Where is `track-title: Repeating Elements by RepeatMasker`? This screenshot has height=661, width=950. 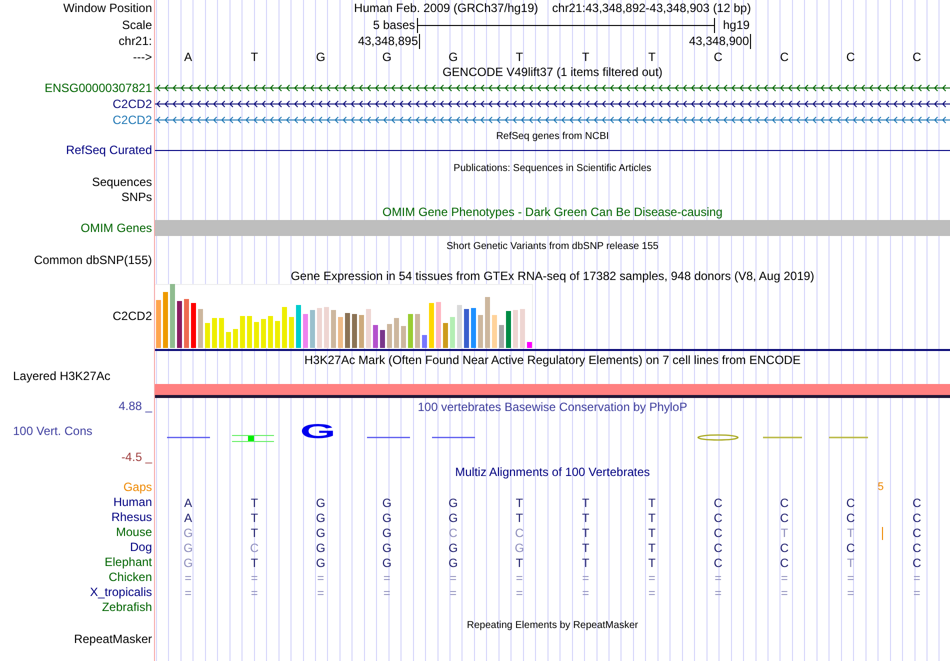 track-title: Repeating Elements by RepeatMasker is located at coordinates (552, 625).